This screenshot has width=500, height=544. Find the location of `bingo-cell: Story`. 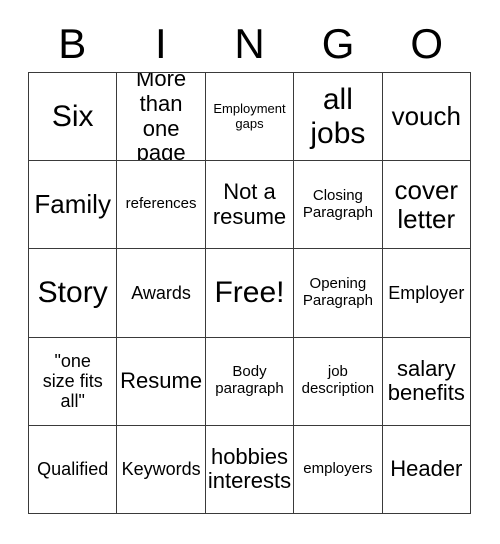

bingo-cell: Story is located at coordinates (73, 293).